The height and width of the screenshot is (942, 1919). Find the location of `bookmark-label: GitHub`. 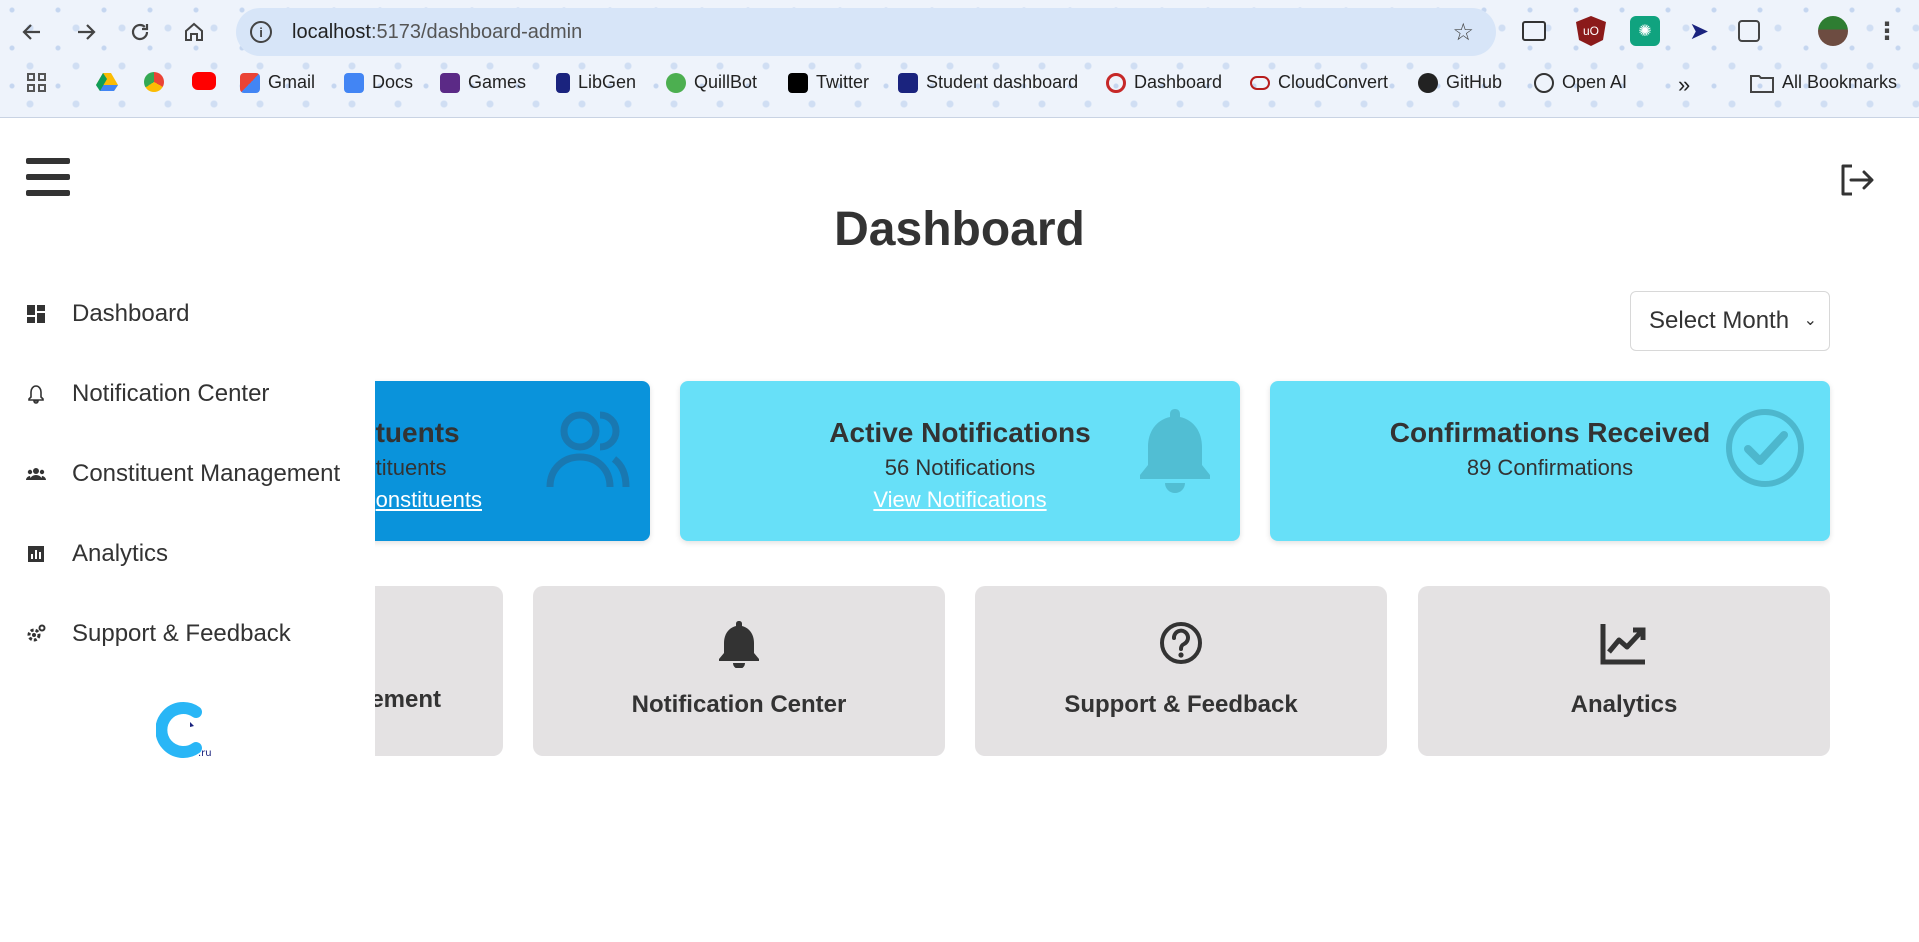

bookmark-label: GitHub is located at coordinates (1474, 82).